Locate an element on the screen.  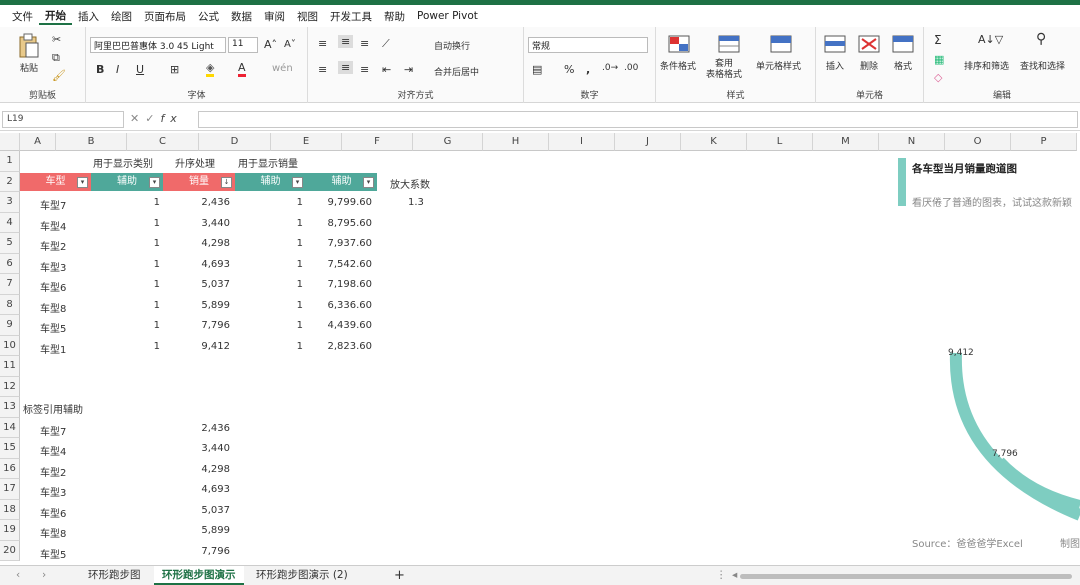
menu-home: 开始 is located at coordinates (55, 16).